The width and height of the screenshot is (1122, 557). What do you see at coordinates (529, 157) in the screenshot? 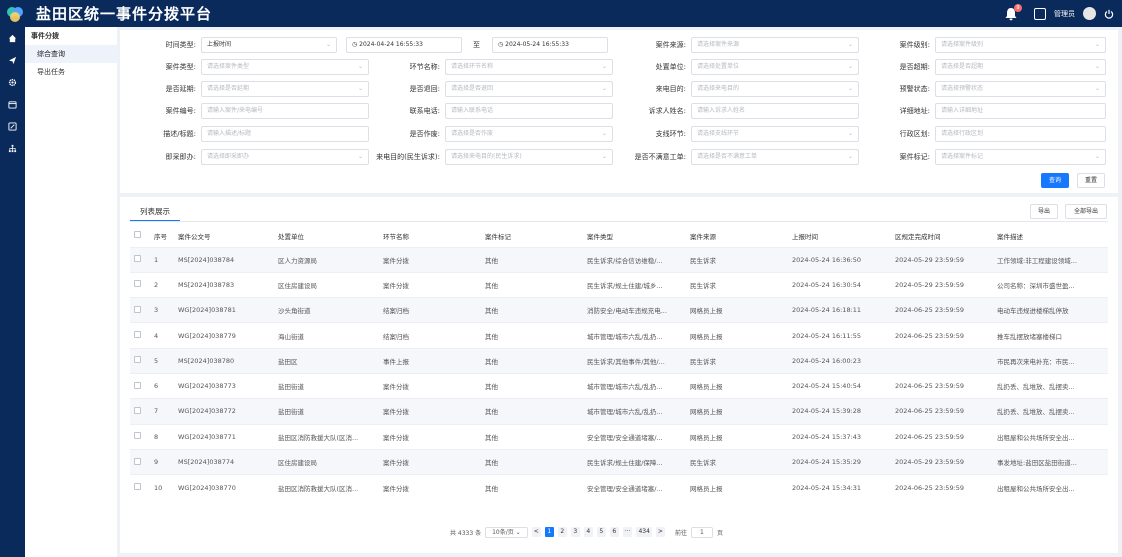
I see `purpose-select: 请选择来电目的(民生诉求) ⌄` at bounding box center [529, 157].